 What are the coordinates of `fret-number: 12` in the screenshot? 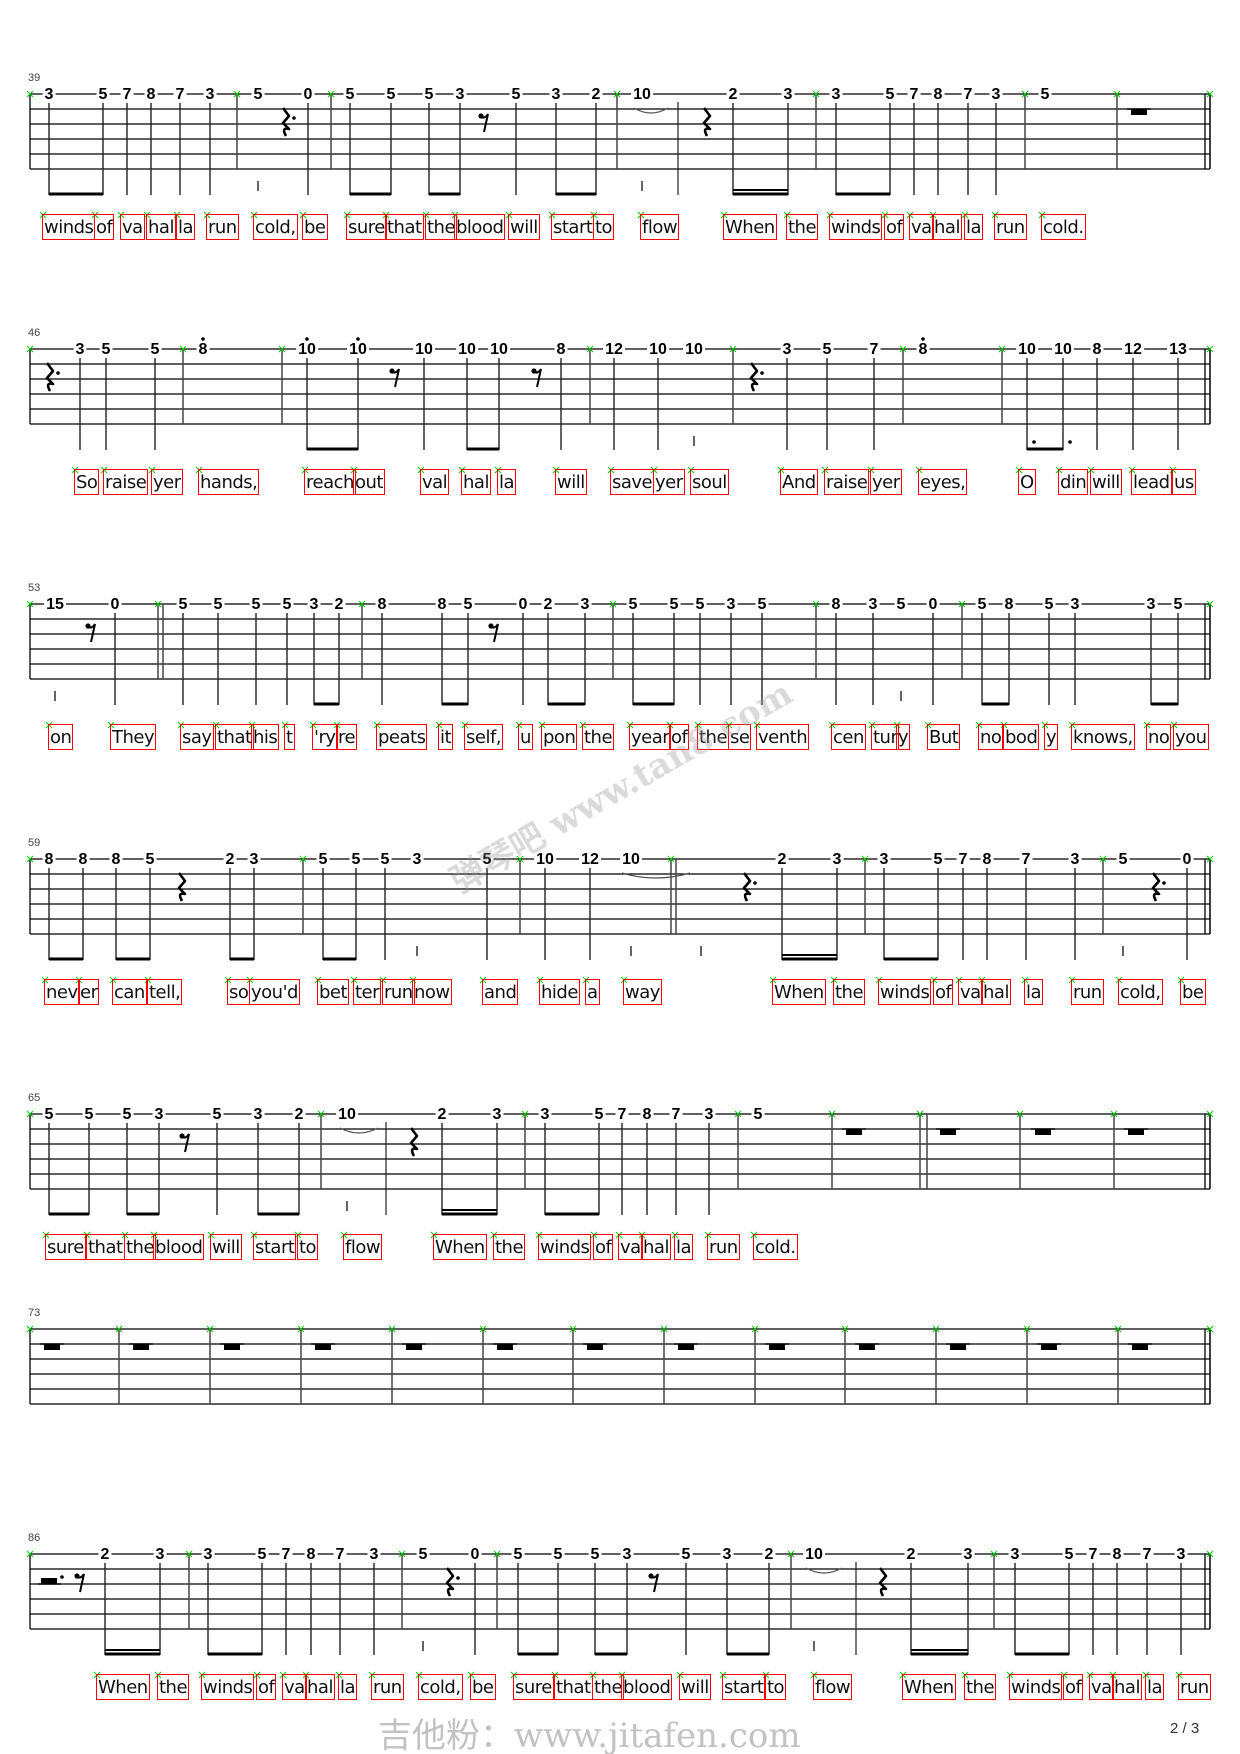 It's located at (590, 859).